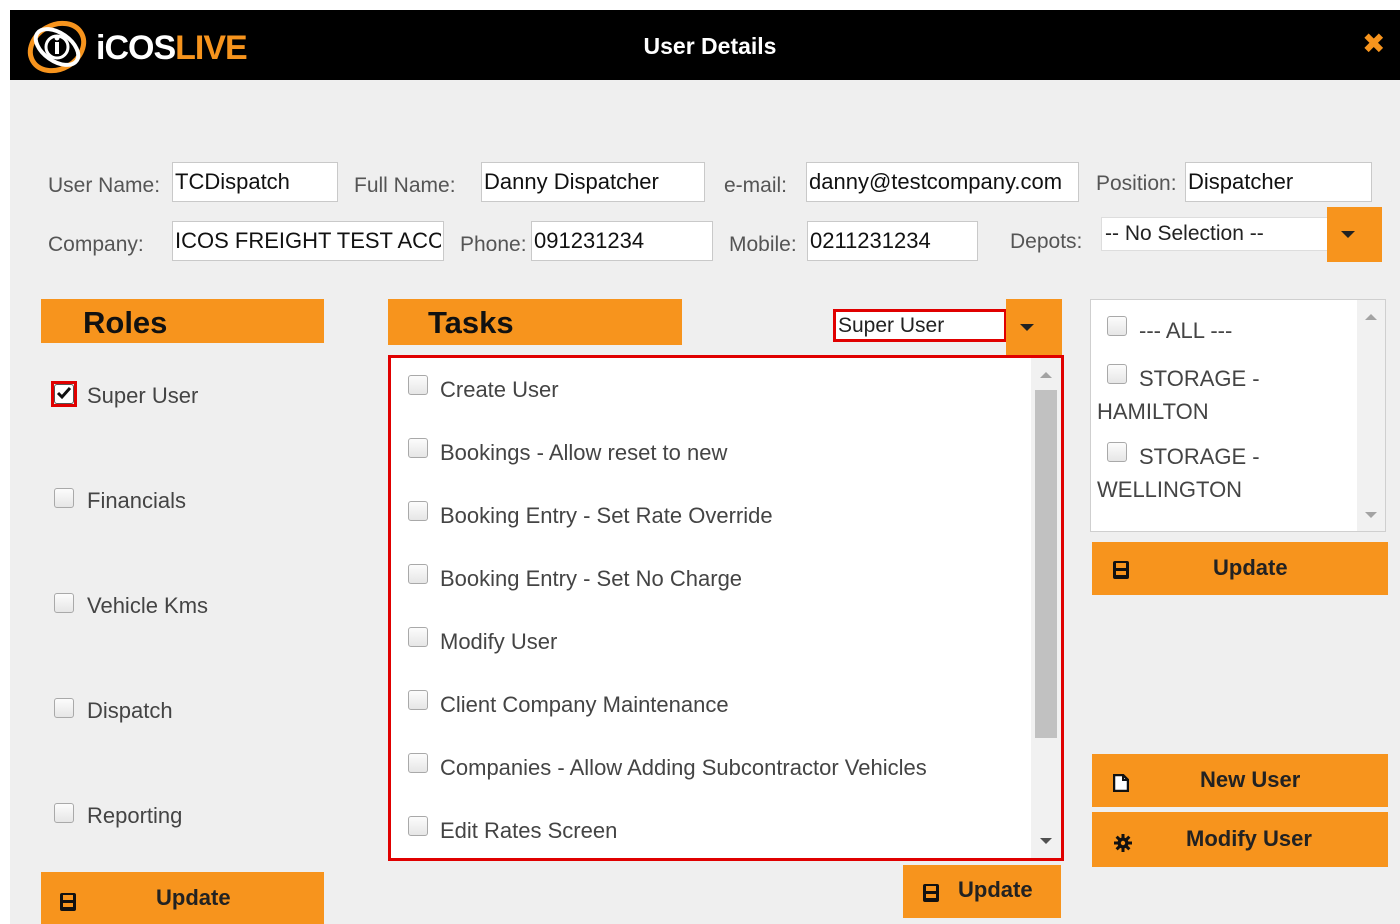  What do you see at coordinates (1046, 241) in the screenshot?
I see `depots-label: Depots:` at bounding box center [1046, 241].